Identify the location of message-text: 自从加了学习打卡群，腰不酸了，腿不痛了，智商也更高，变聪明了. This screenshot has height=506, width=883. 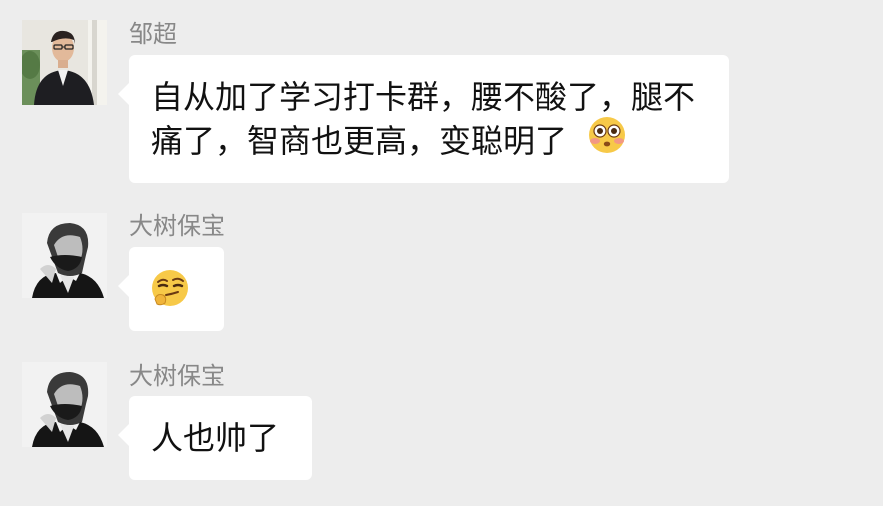
(430, 120).